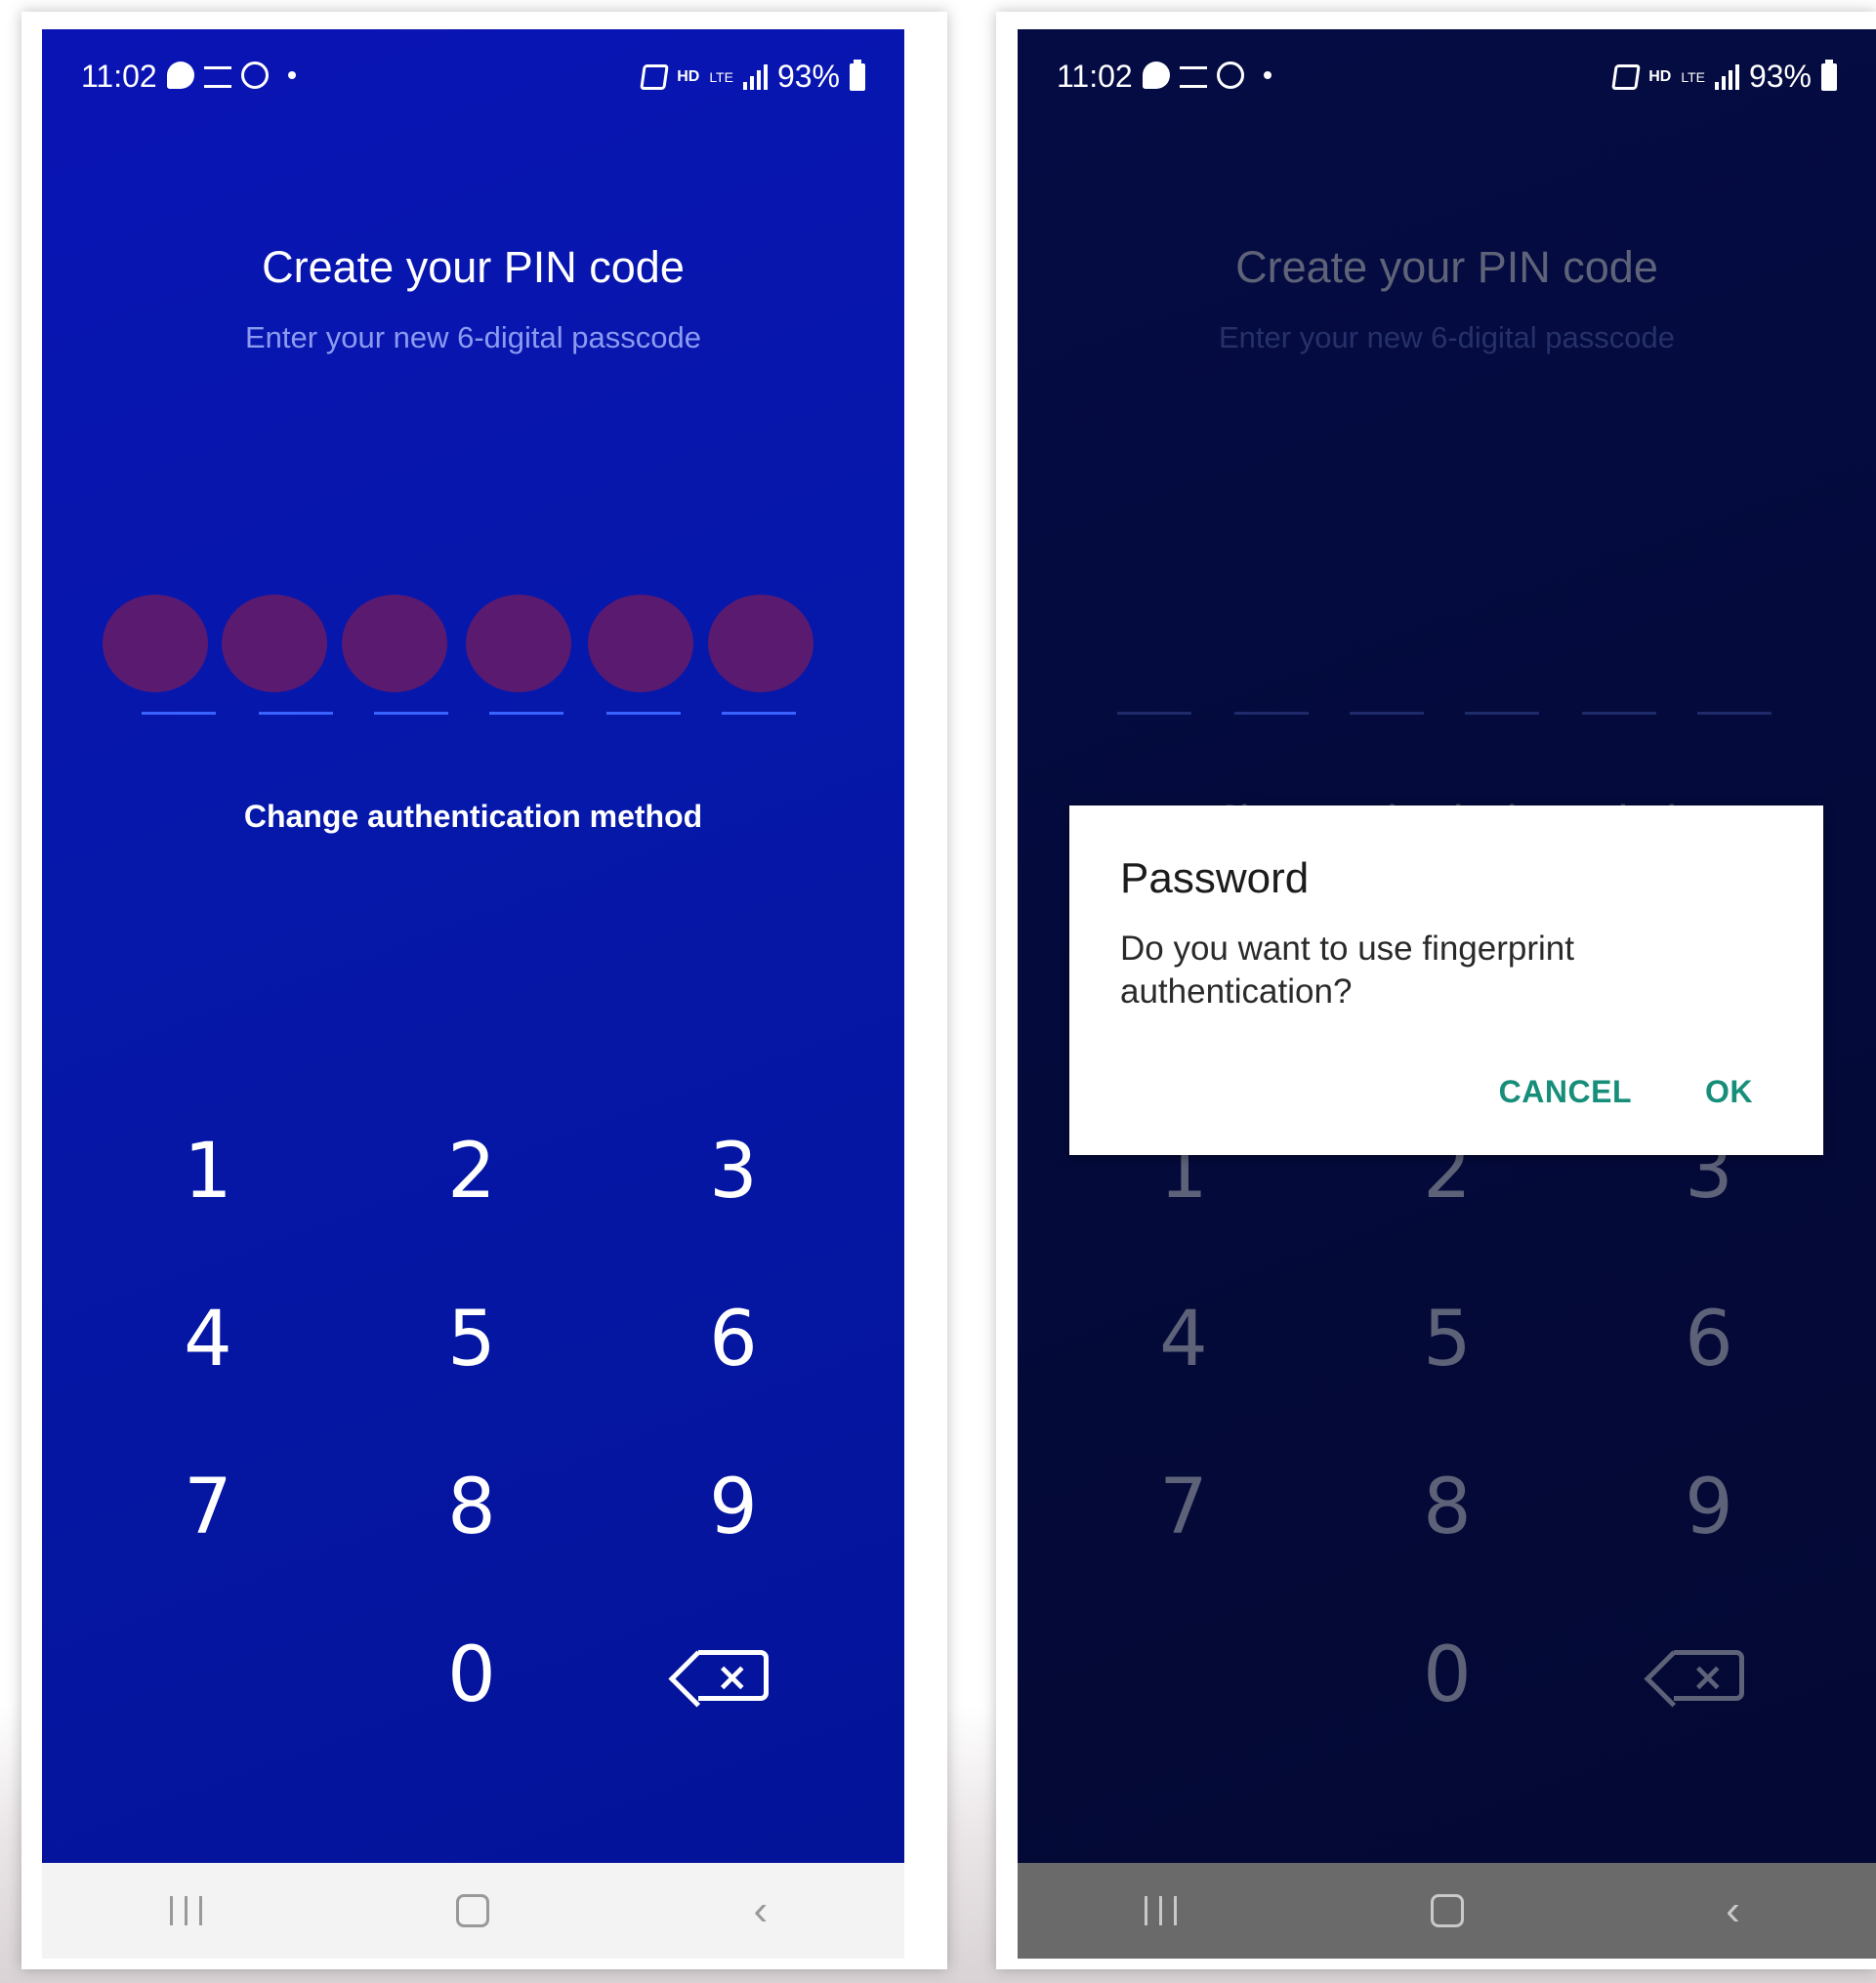 This screenshot has width=1876, height=1983. I want to click on key-1: 1, so click(208, 1171).